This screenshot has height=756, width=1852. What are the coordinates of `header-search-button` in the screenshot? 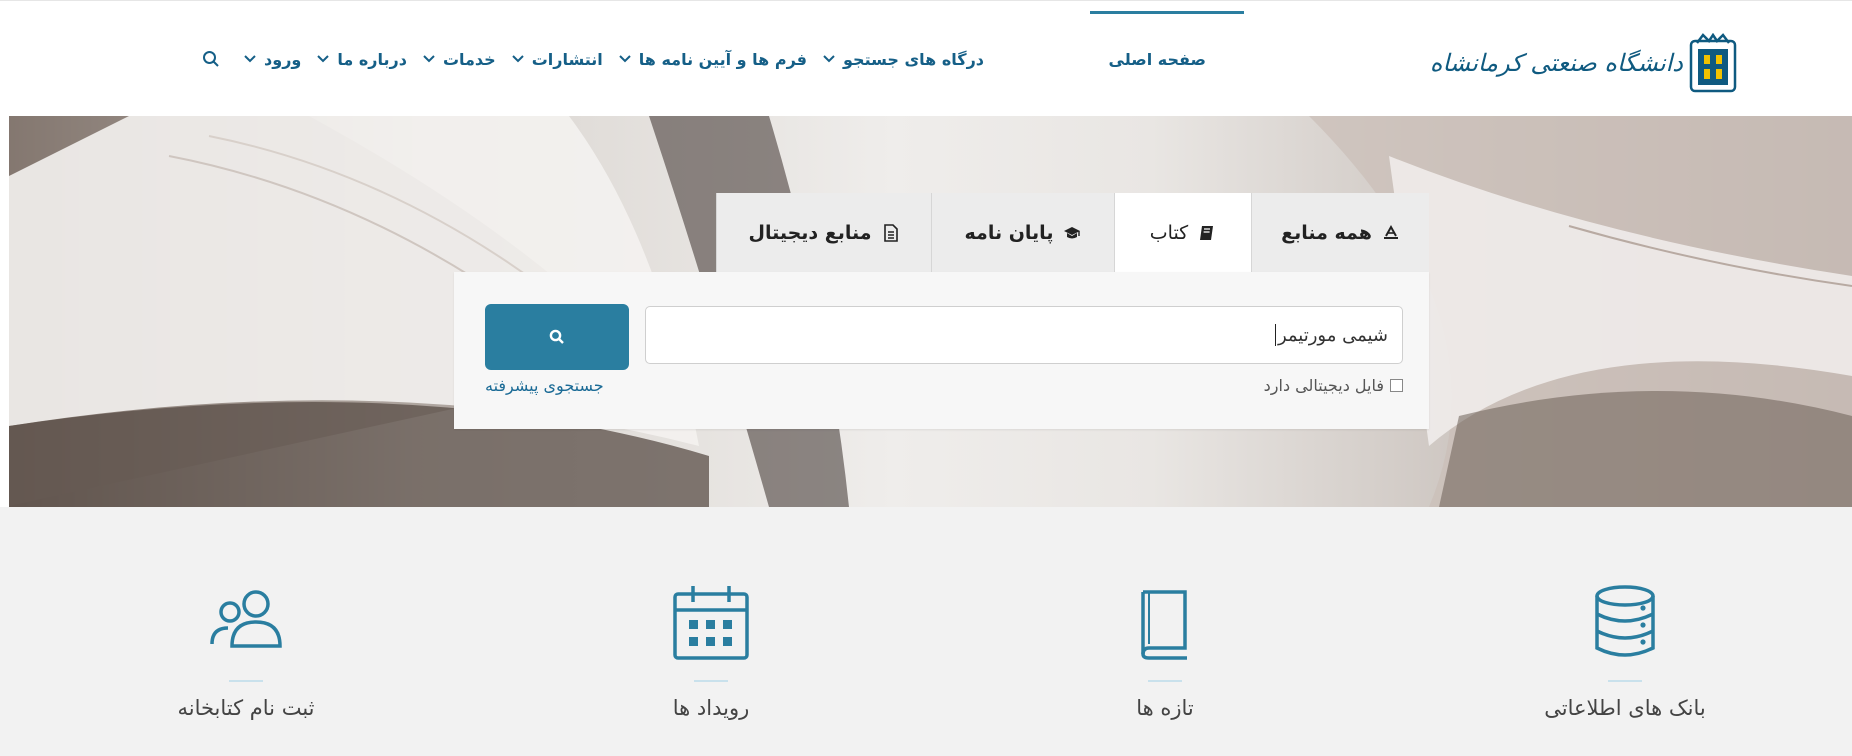 It's located at (211, 59).